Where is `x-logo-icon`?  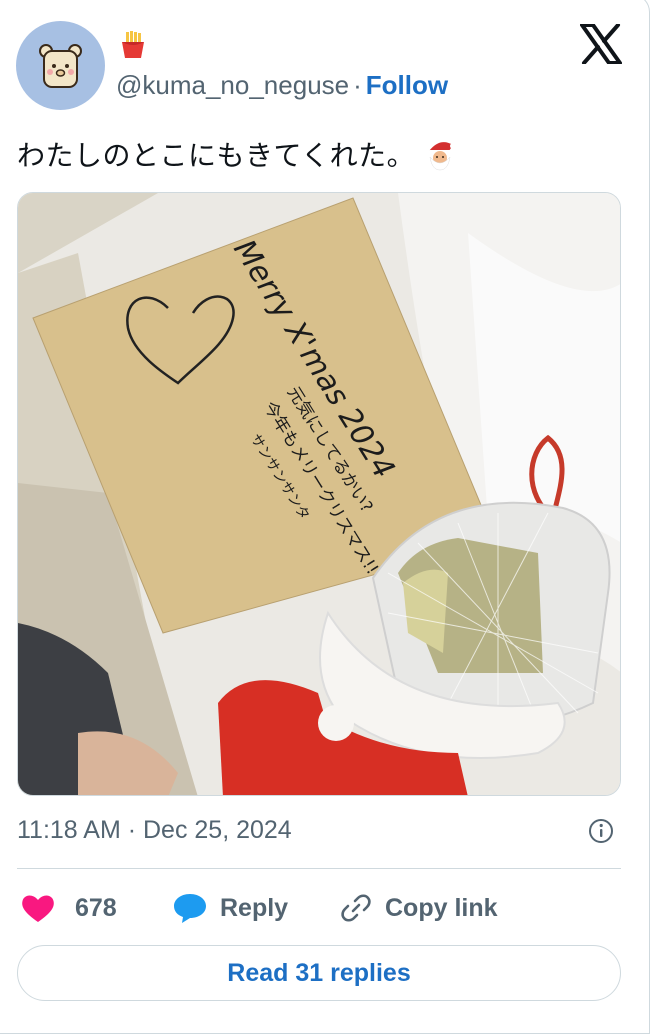 x-logo-icon is located at coordinates (601, 44).